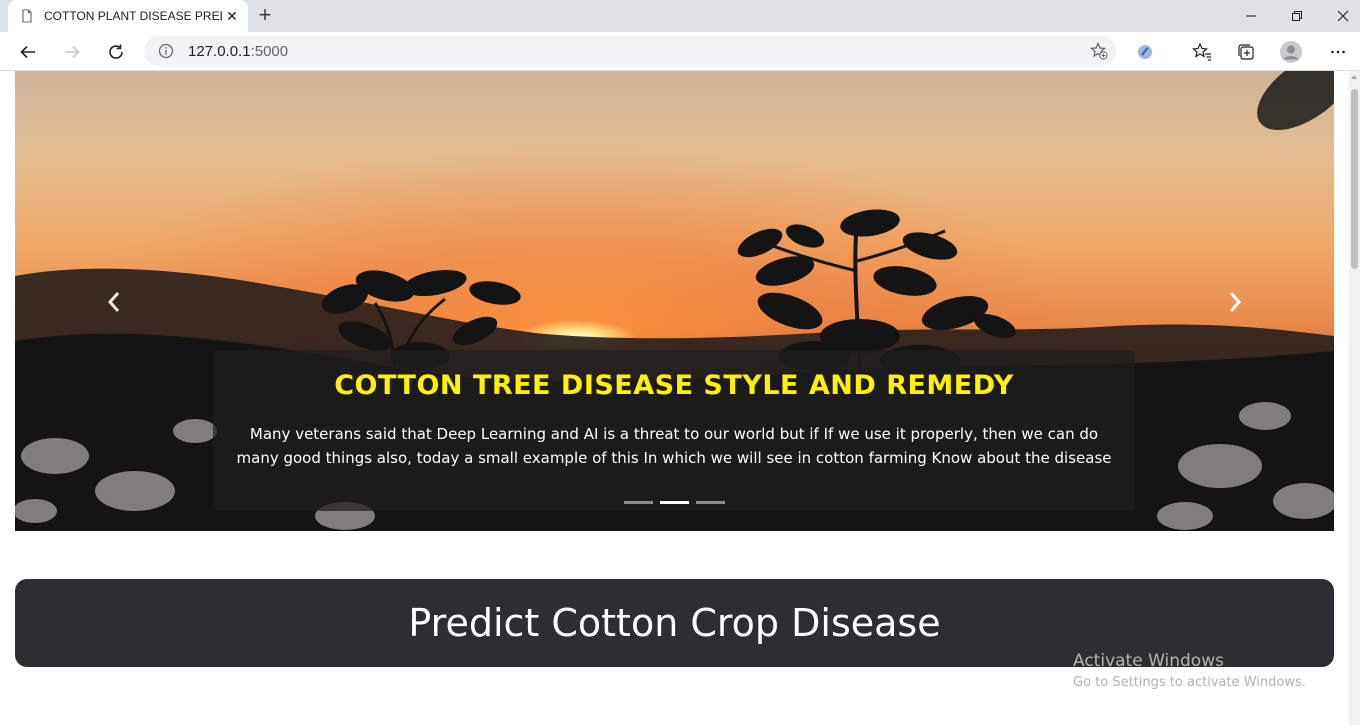  What do you see at coordinates (674, 385) in the screenshot?
I see `carousel-title: COTTON TREE DISEASE STYLE AND REMEDY` at bounding box center [674, 385].